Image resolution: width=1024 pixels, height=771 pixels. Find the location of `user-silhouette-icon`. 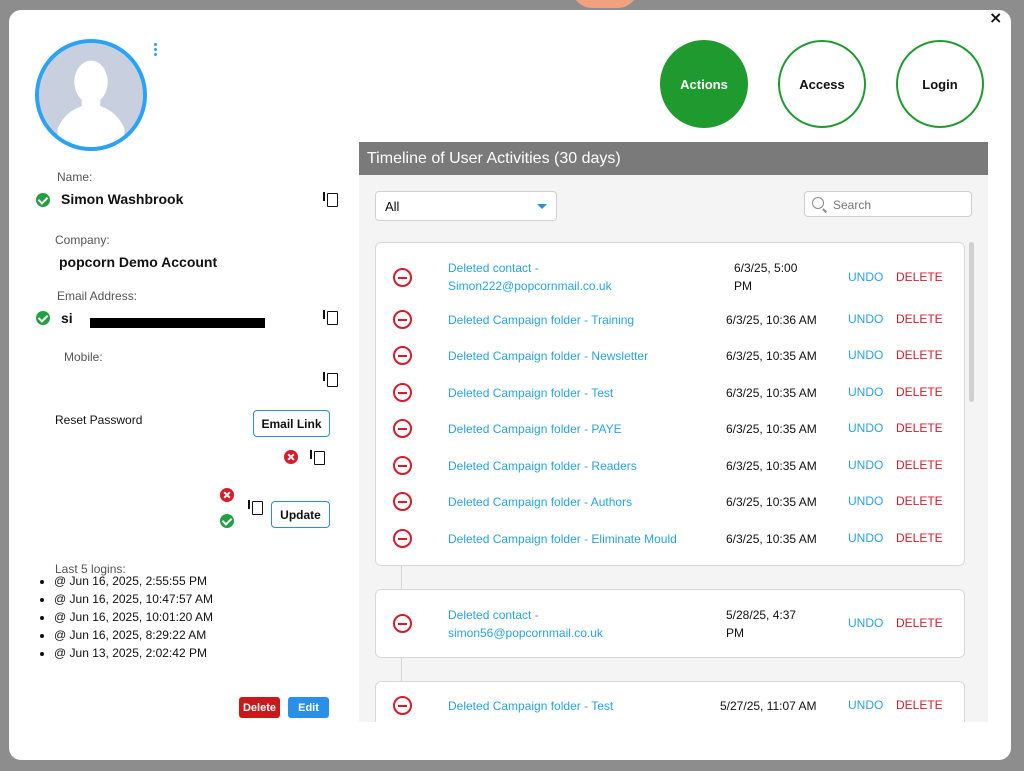

user-silhouette-icon is located at coordinates (91, 95).